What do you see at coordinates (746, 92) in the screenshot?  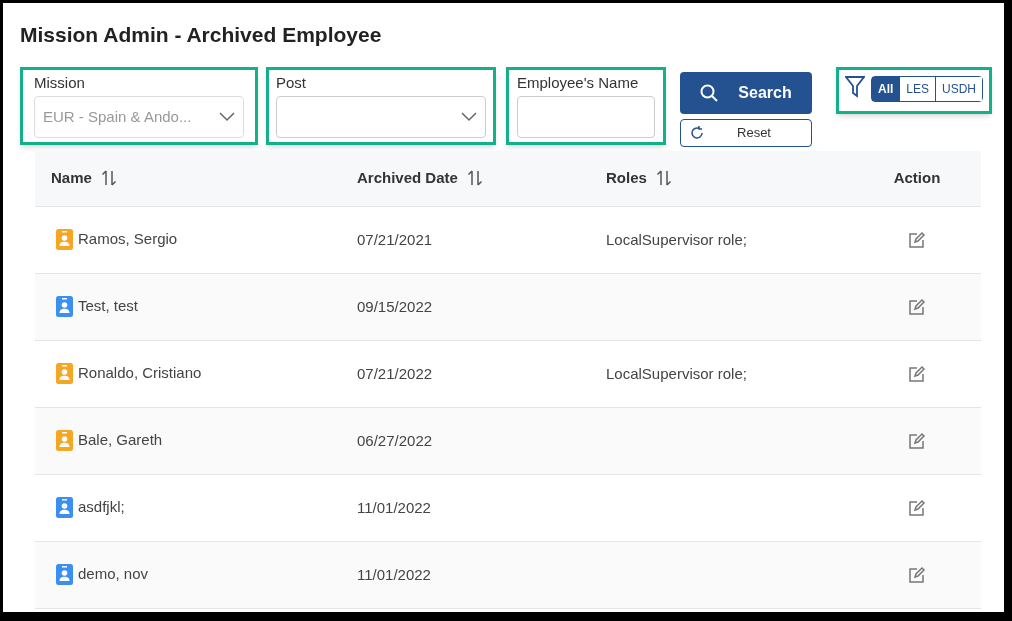 I see `search-button: Search` at bounding box center [746, 92].